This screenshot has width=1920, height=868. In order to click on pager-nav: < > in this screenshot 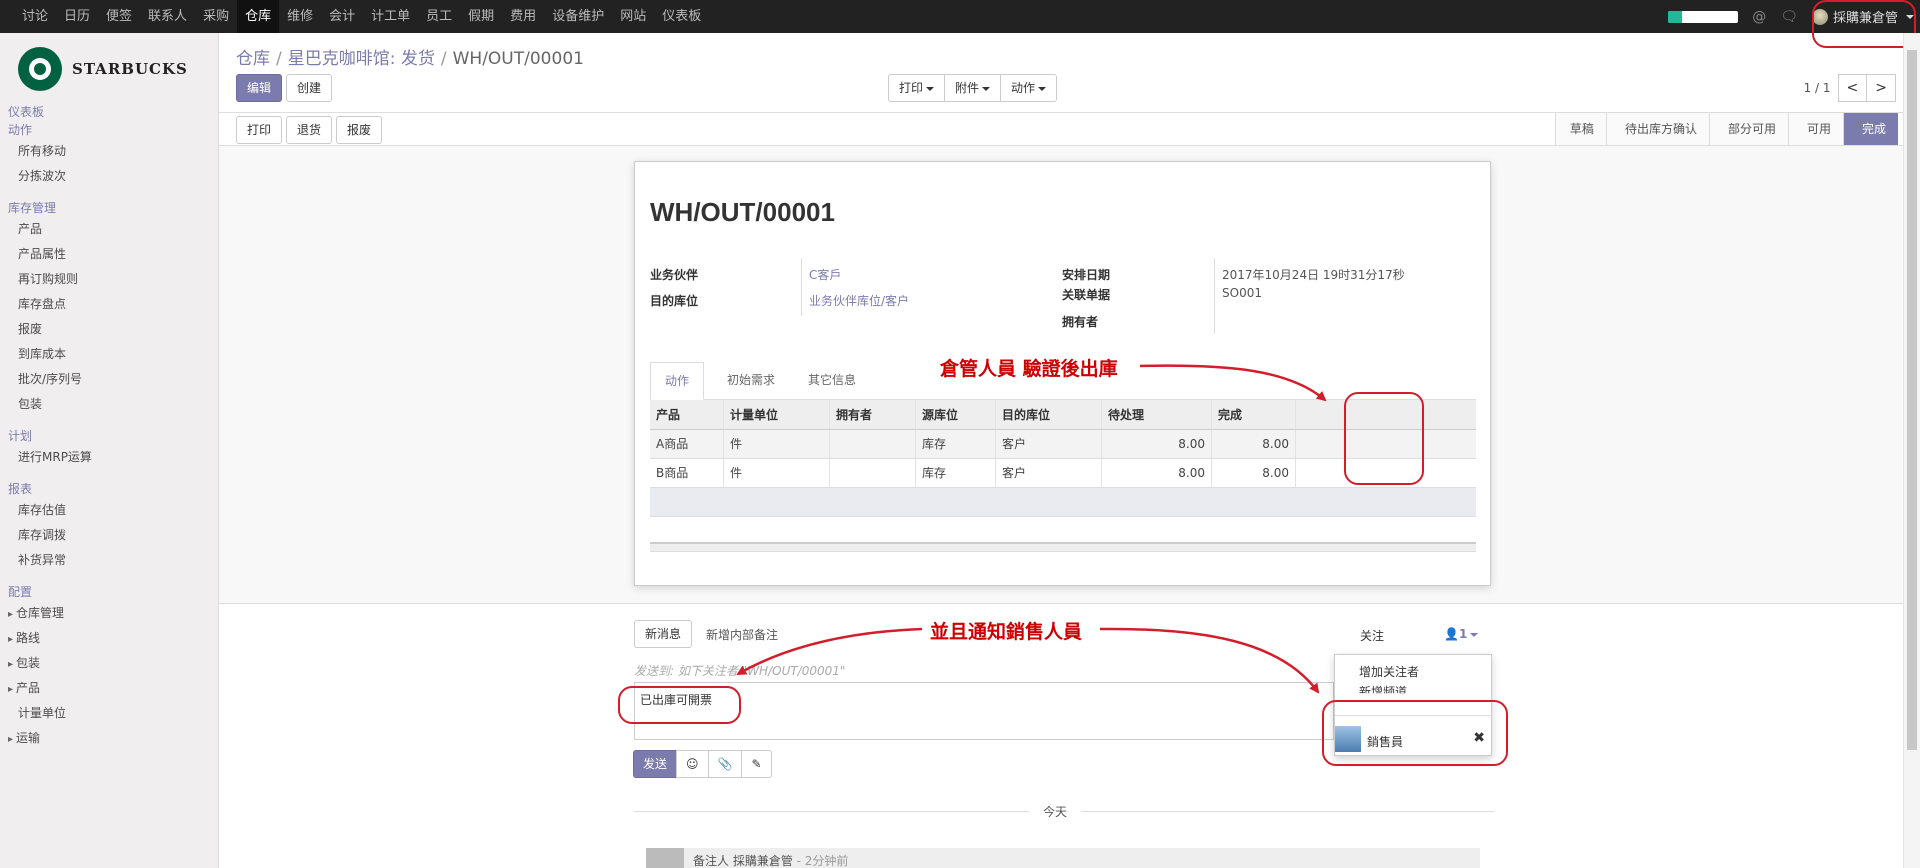, I will do `click(1866, 88)`.